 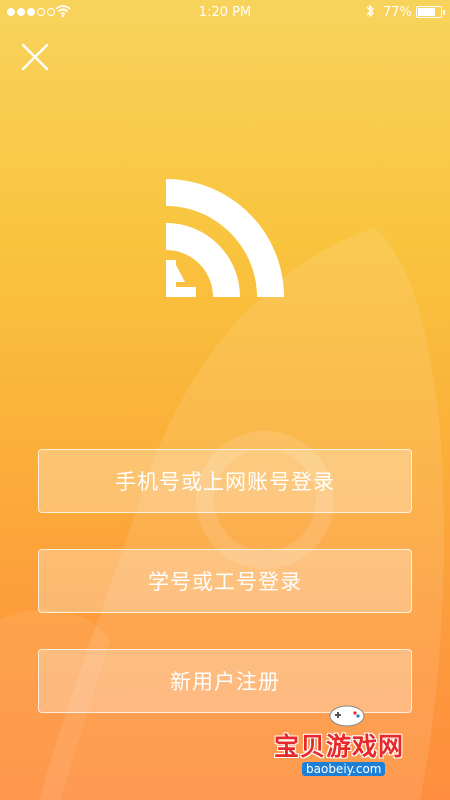 I want to click on battery-tip, so click(x=444, y=12).